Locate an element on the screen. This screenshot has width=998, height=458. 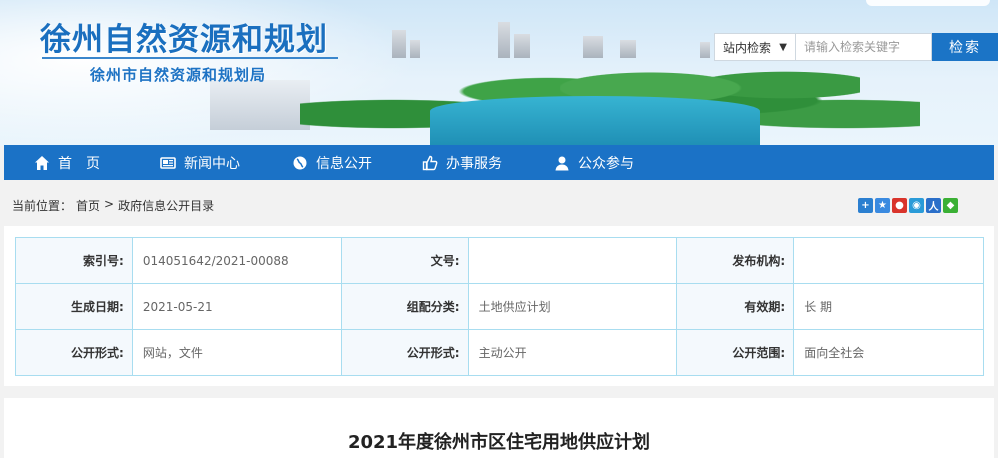
main-nav: 首 页 新闻中心 信息公开 办事服务 公众参与 is located at coordinates (499, 162).